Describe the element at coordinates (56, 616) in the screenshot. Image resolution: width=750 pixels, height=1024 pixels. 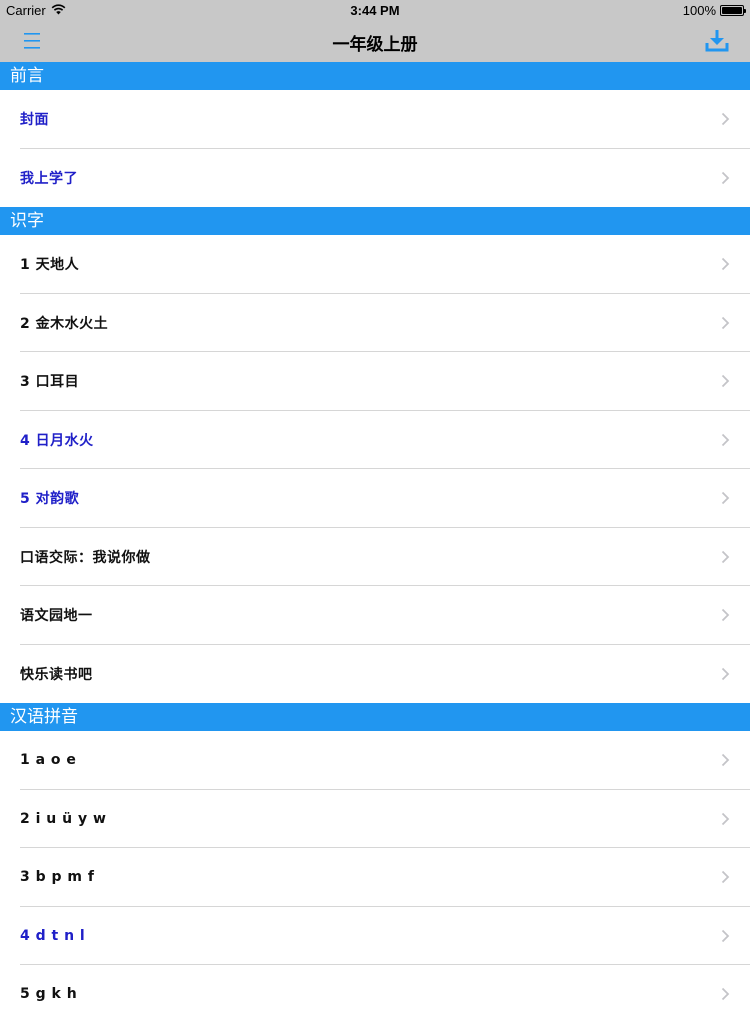
I see `list-item-label: 语文园地一` at that location.